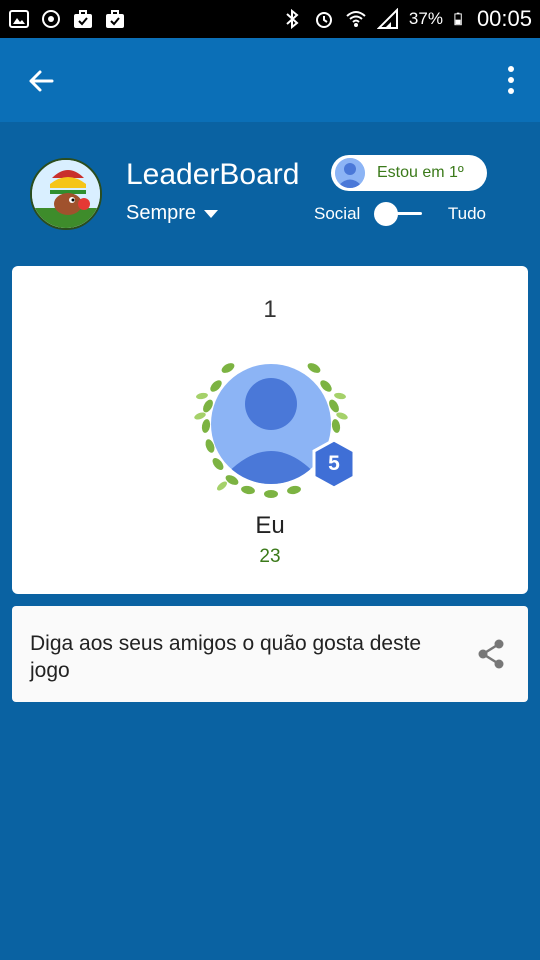 The width and height of the screenshot is (540, 960). What do you see at coordinates (511, 80) in the screenshot?
I see `more-vert-icon` at bounding box center [511, 80].